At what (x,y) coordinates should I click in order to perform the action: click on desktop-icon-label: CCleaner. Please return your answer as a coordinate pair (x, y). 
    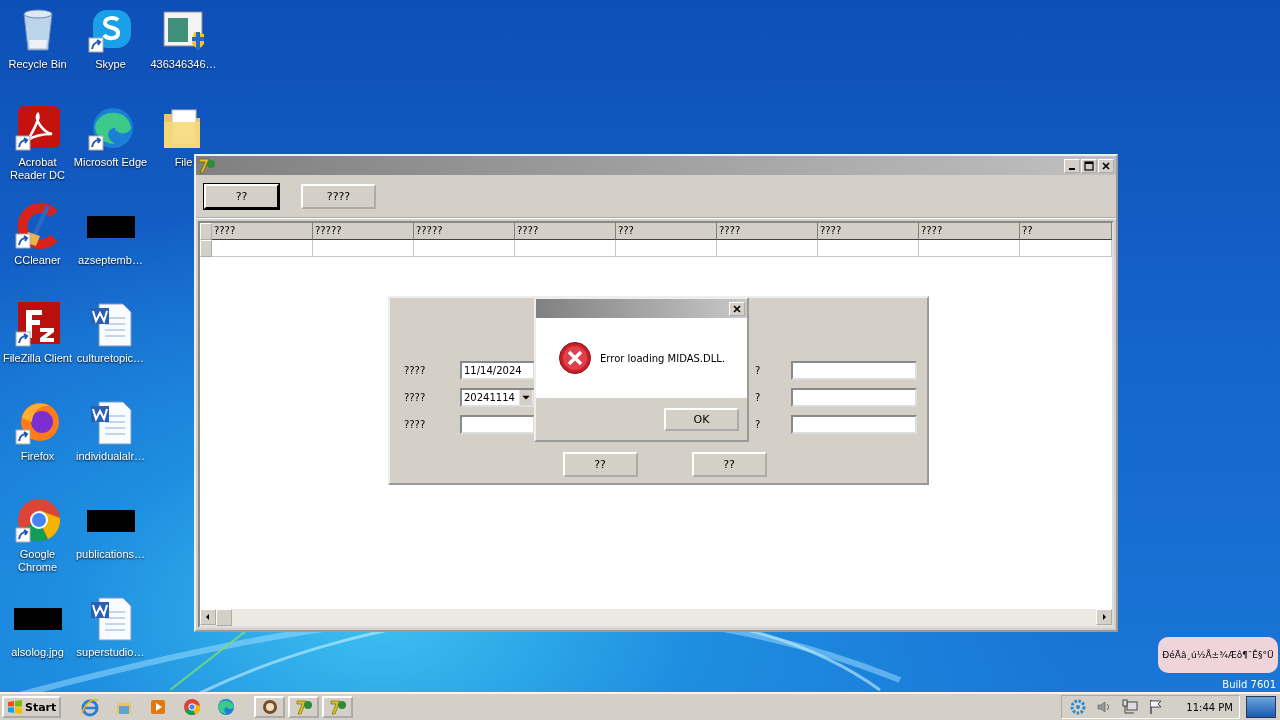
    Looking at the image, I should click on (37, 260).